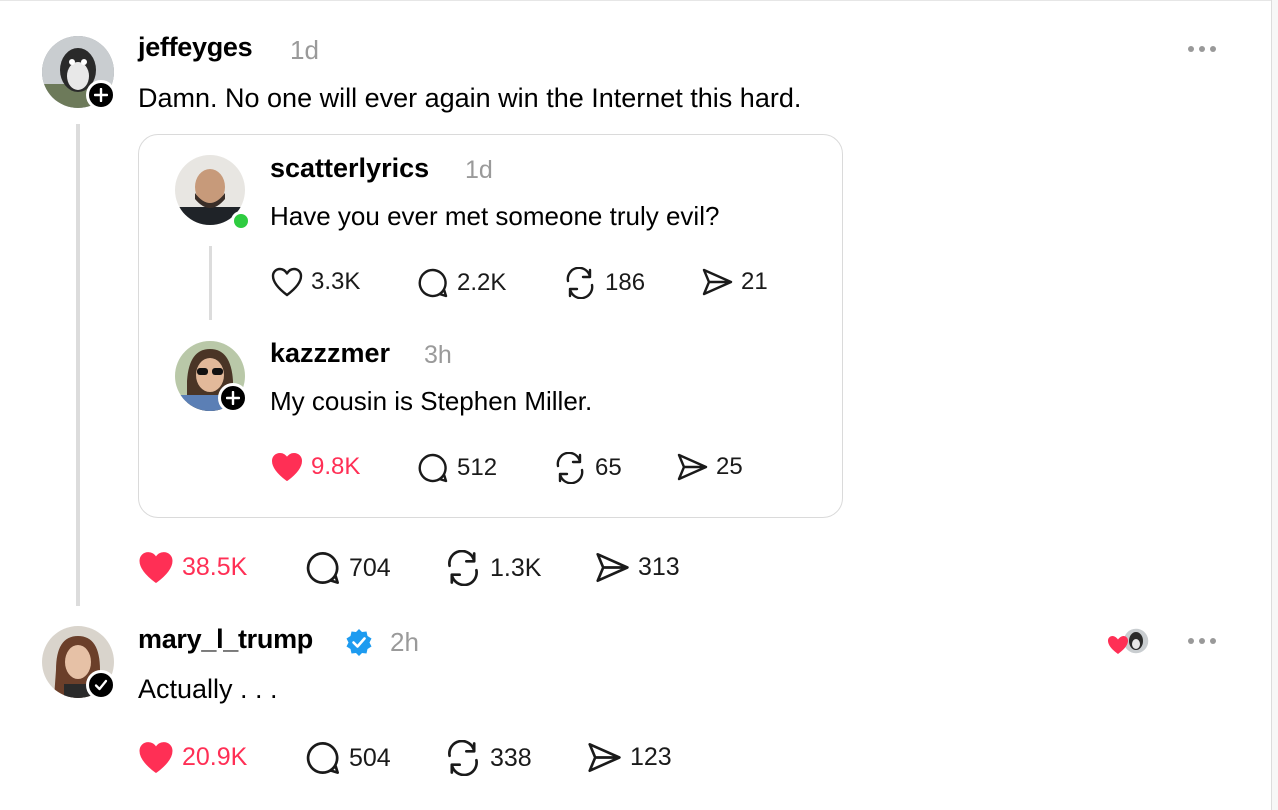 The height and width of the screenshot is (810, 1278). What do you see at coordinates (734, 282) in the screenshot?
I see `share-button: 21` at bounding box center [734, 282].